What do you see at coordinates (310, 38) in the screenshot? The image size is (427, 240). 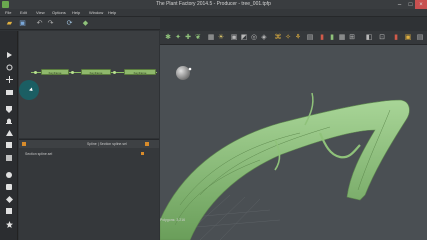 I see `bone-icon: ▤` at bounding box center [310, 38].